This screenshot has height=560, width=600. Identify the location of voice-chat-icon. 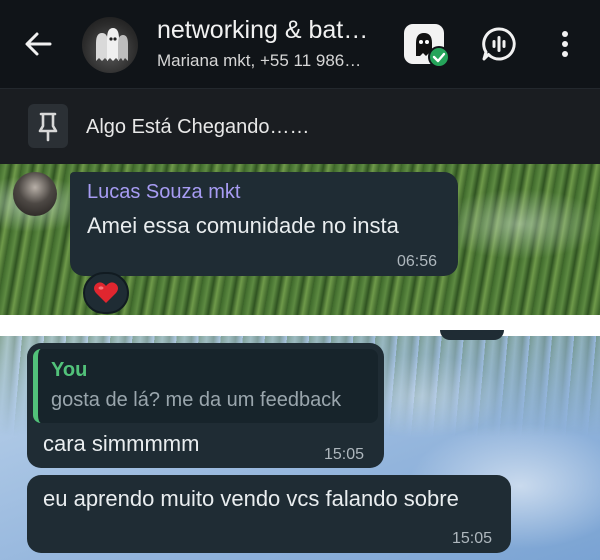
(499, 44).